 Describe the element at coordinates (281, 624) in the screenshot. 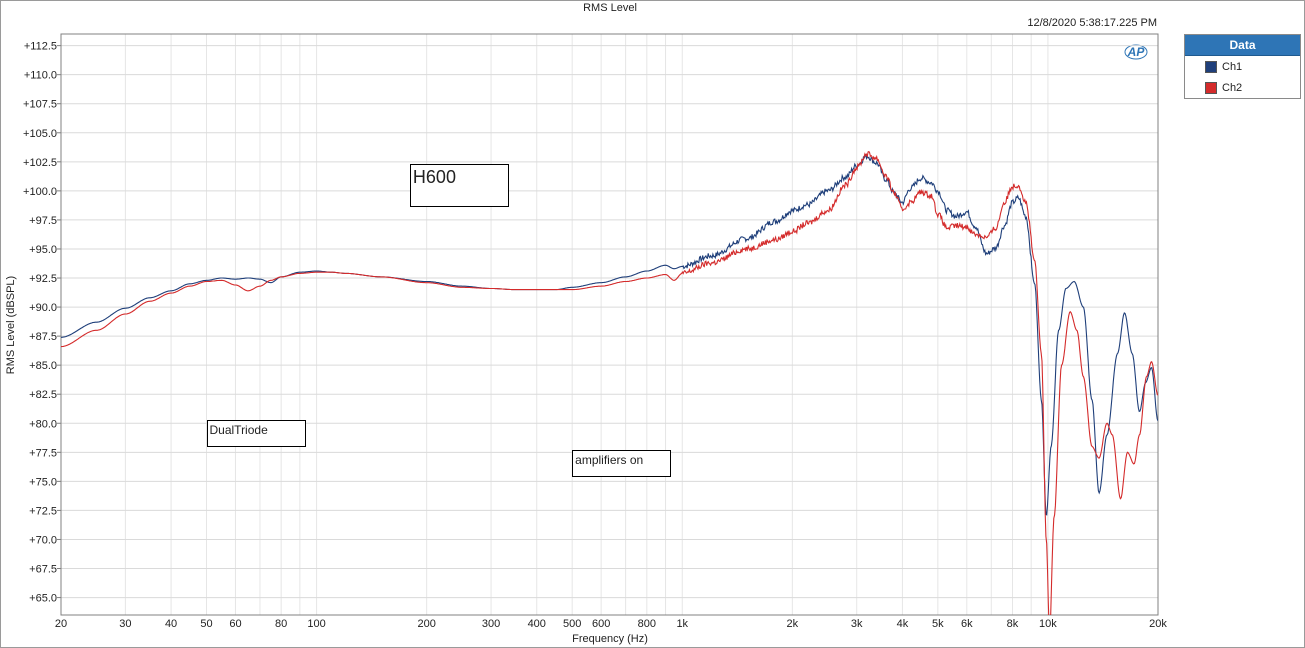

I see `x-tick-label: 80` at that location.